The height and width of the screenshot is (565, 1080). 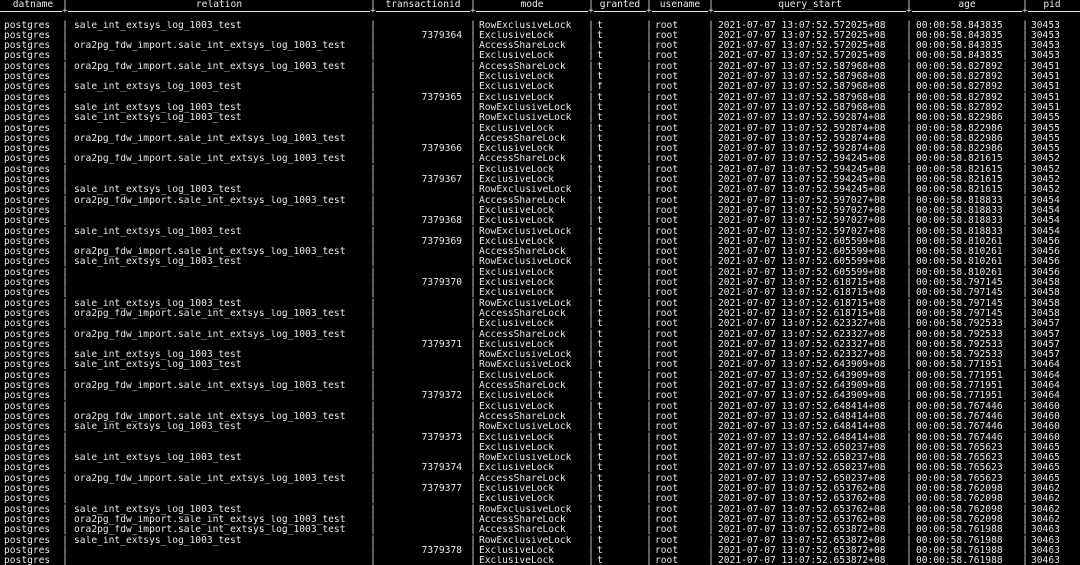 What do you see at coordinates (802, 262) in the screenshot?
I see `query-start-cell: 2021-07-07 13:07:52.605599+08` at bounding box center [802, 262].